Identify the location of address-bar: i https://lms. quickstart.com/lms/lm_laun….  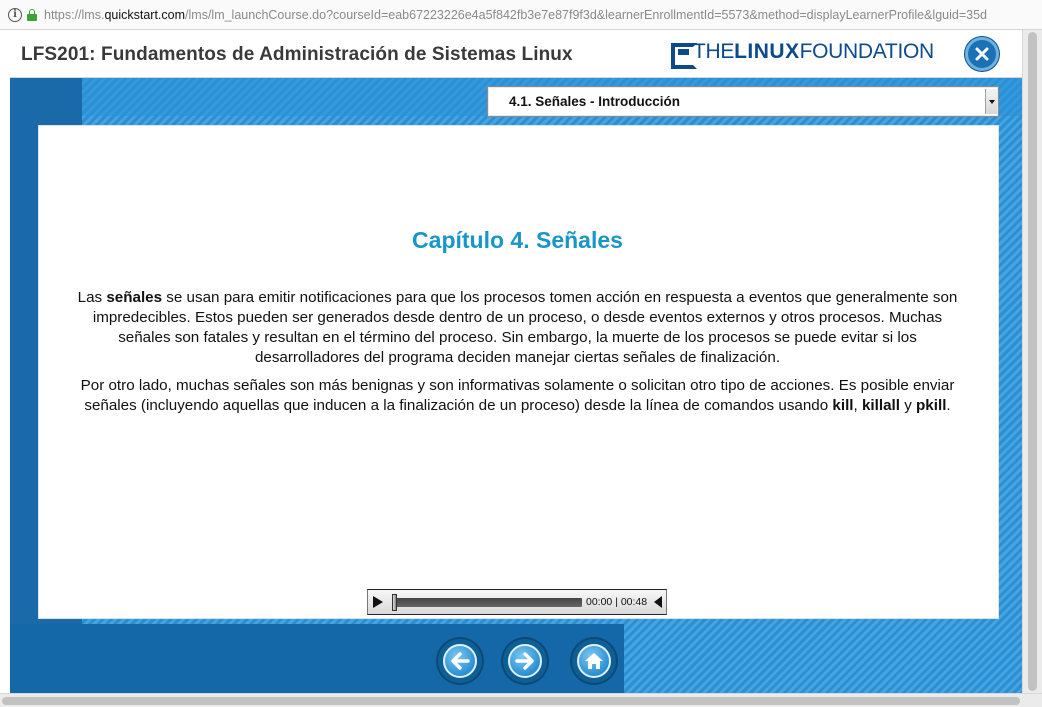
(521, 15).